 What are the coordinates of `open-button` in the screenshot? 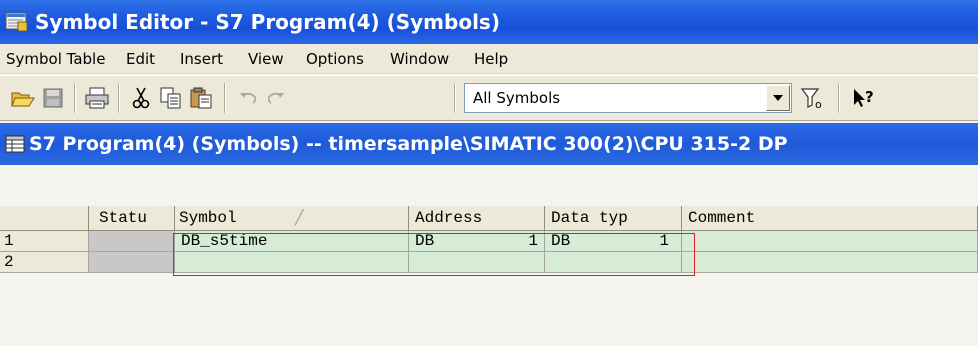 It's located at (23, 98).